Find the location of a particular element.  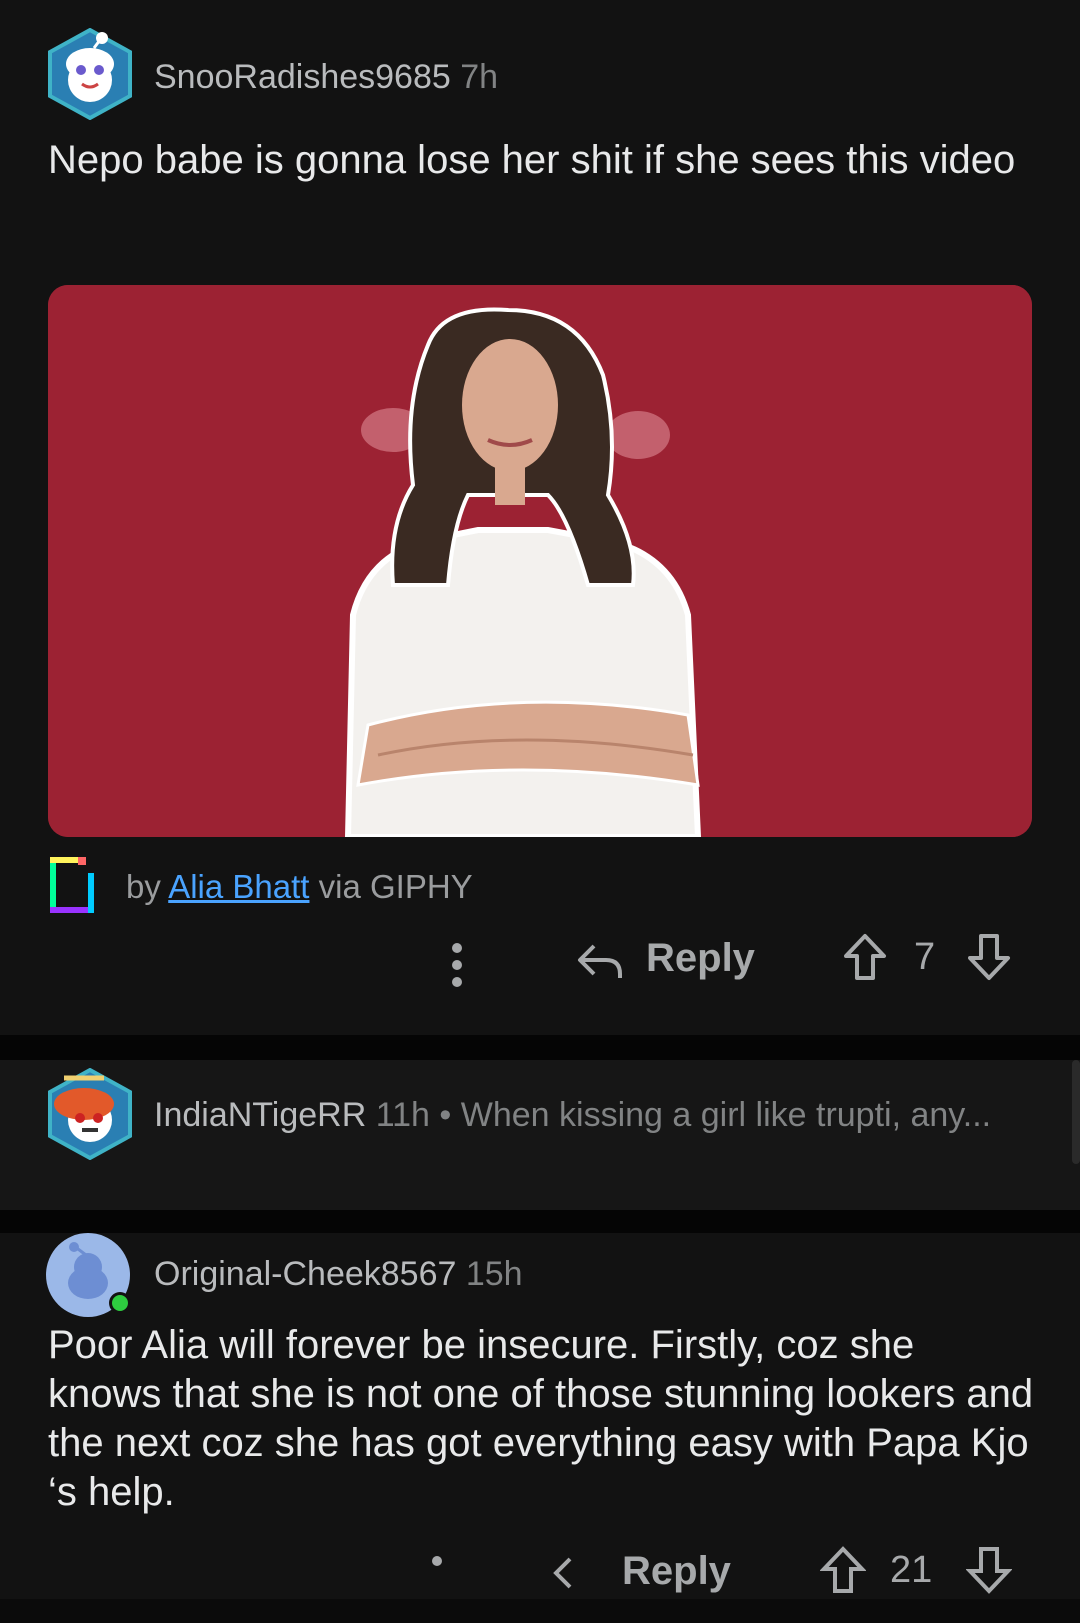

giphy-attribution: by Alia Bhatt via GIPHY is located at coordinates (299, 887).